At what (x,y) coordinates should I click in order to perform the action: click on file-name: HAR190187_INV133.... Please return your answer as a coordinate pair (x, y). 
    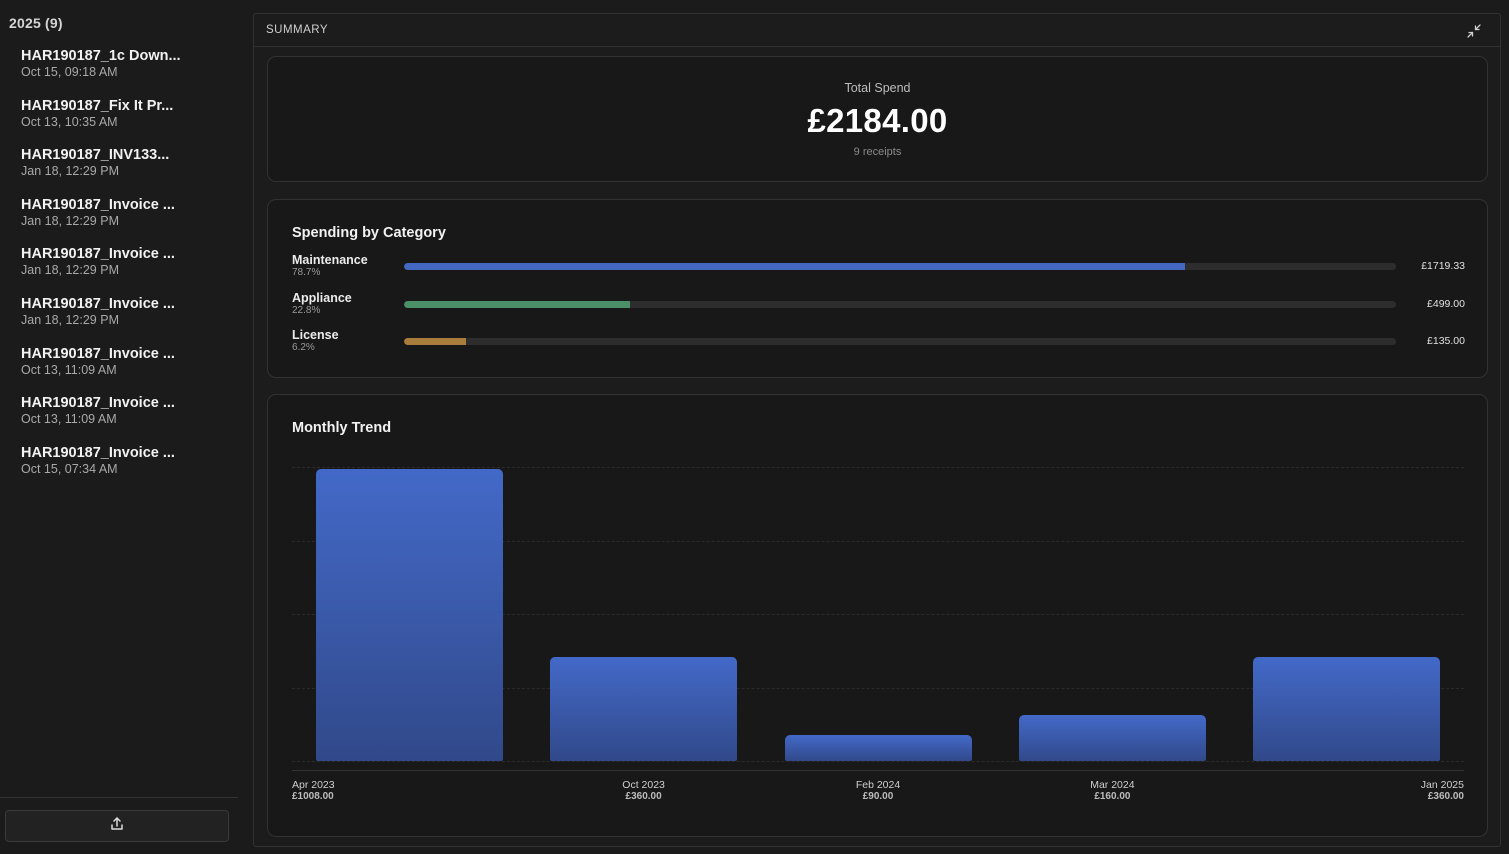
    Looking at the image, I should click on (95, 155).